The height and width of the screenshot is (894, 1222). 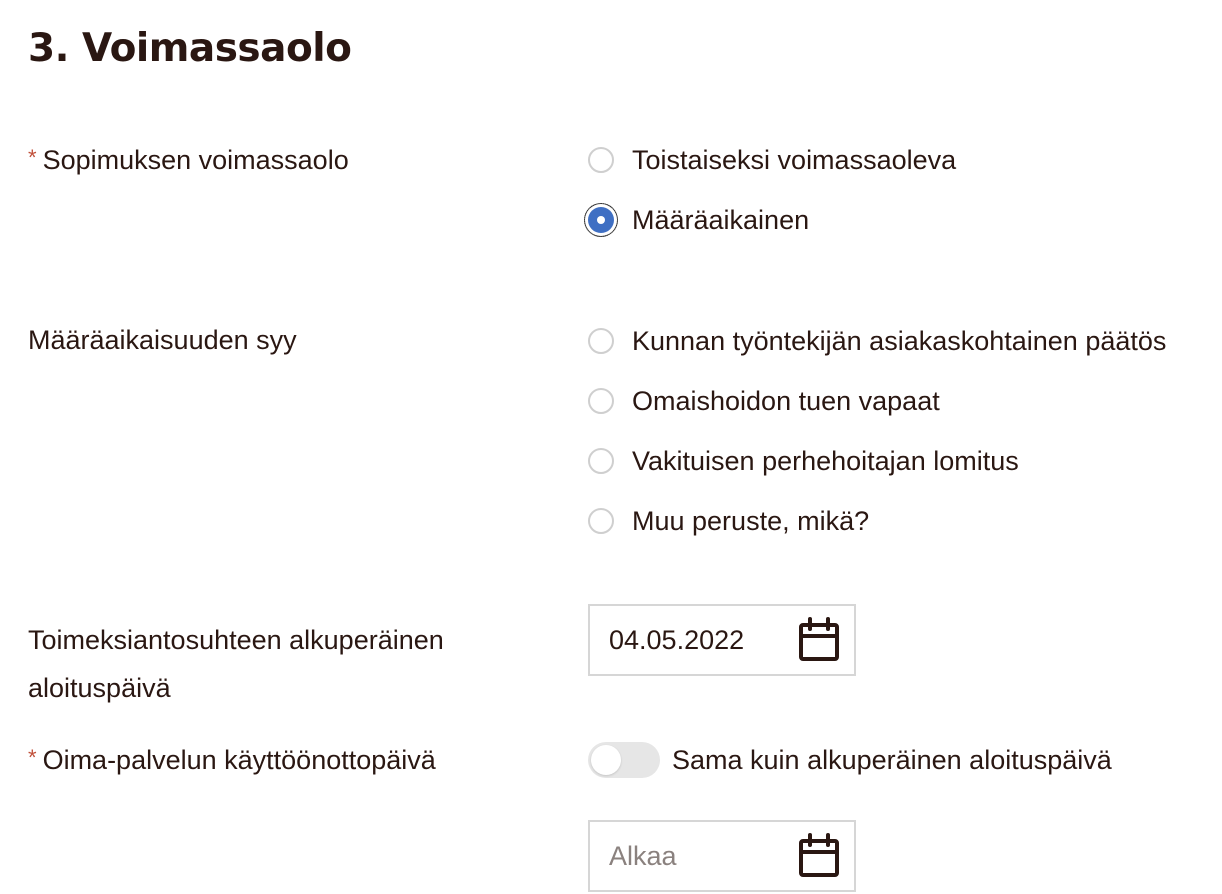 I want to click on radio-button-reason-caregiver-leave, so click(x=601, y=401).